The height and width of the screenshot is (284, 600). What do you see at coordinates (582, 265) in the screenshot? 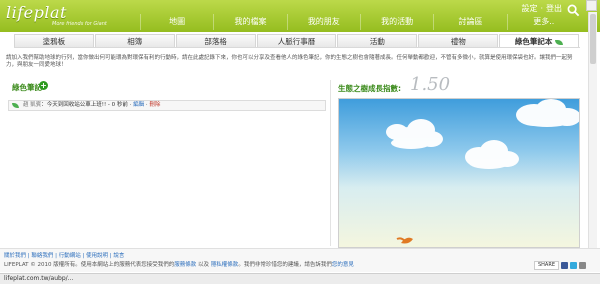
I see `email-icon` at bounding box center [582, 265].